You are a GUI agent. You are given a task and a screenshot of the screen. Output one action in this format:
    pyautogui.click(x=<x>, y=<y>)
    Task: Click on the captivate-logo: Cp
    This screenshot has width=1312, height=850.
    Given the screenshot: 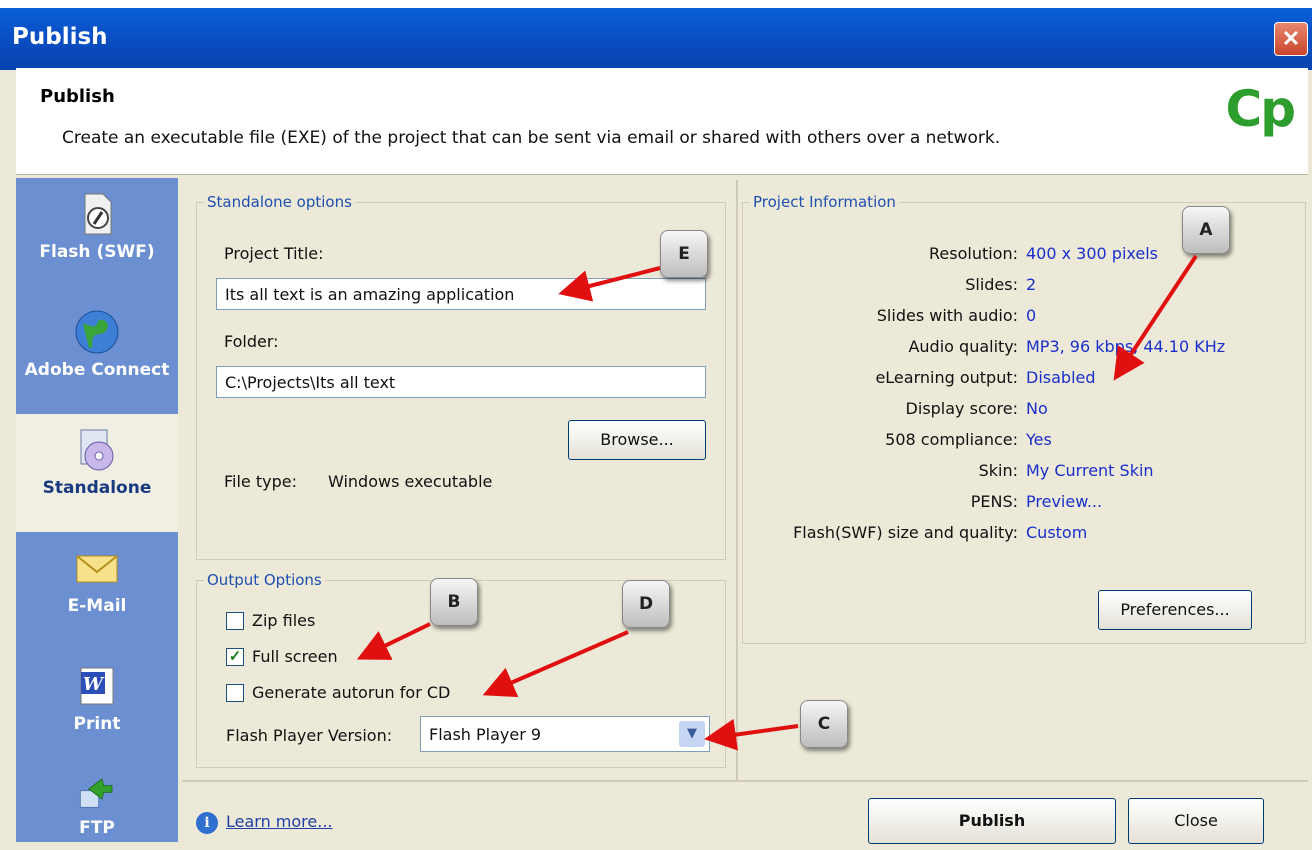 What is the action you would take?
    pyautogui.click(x=1260, y=109)
    